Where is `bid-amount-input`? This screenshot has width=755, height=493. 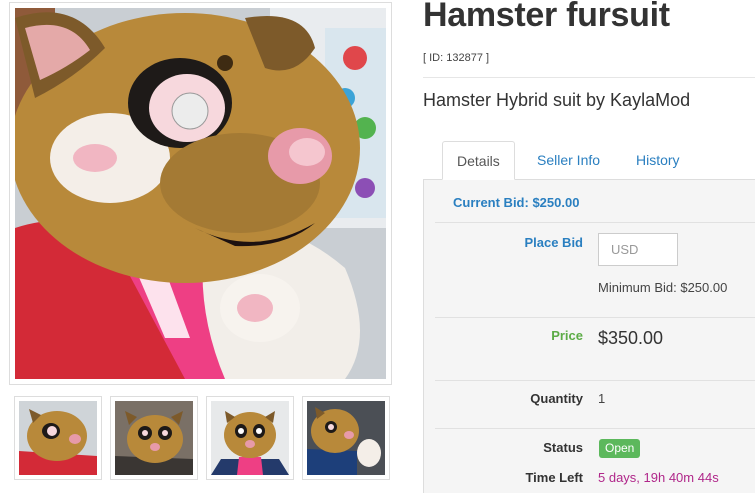 bid-amount-input is located at coordinates (638, 249).